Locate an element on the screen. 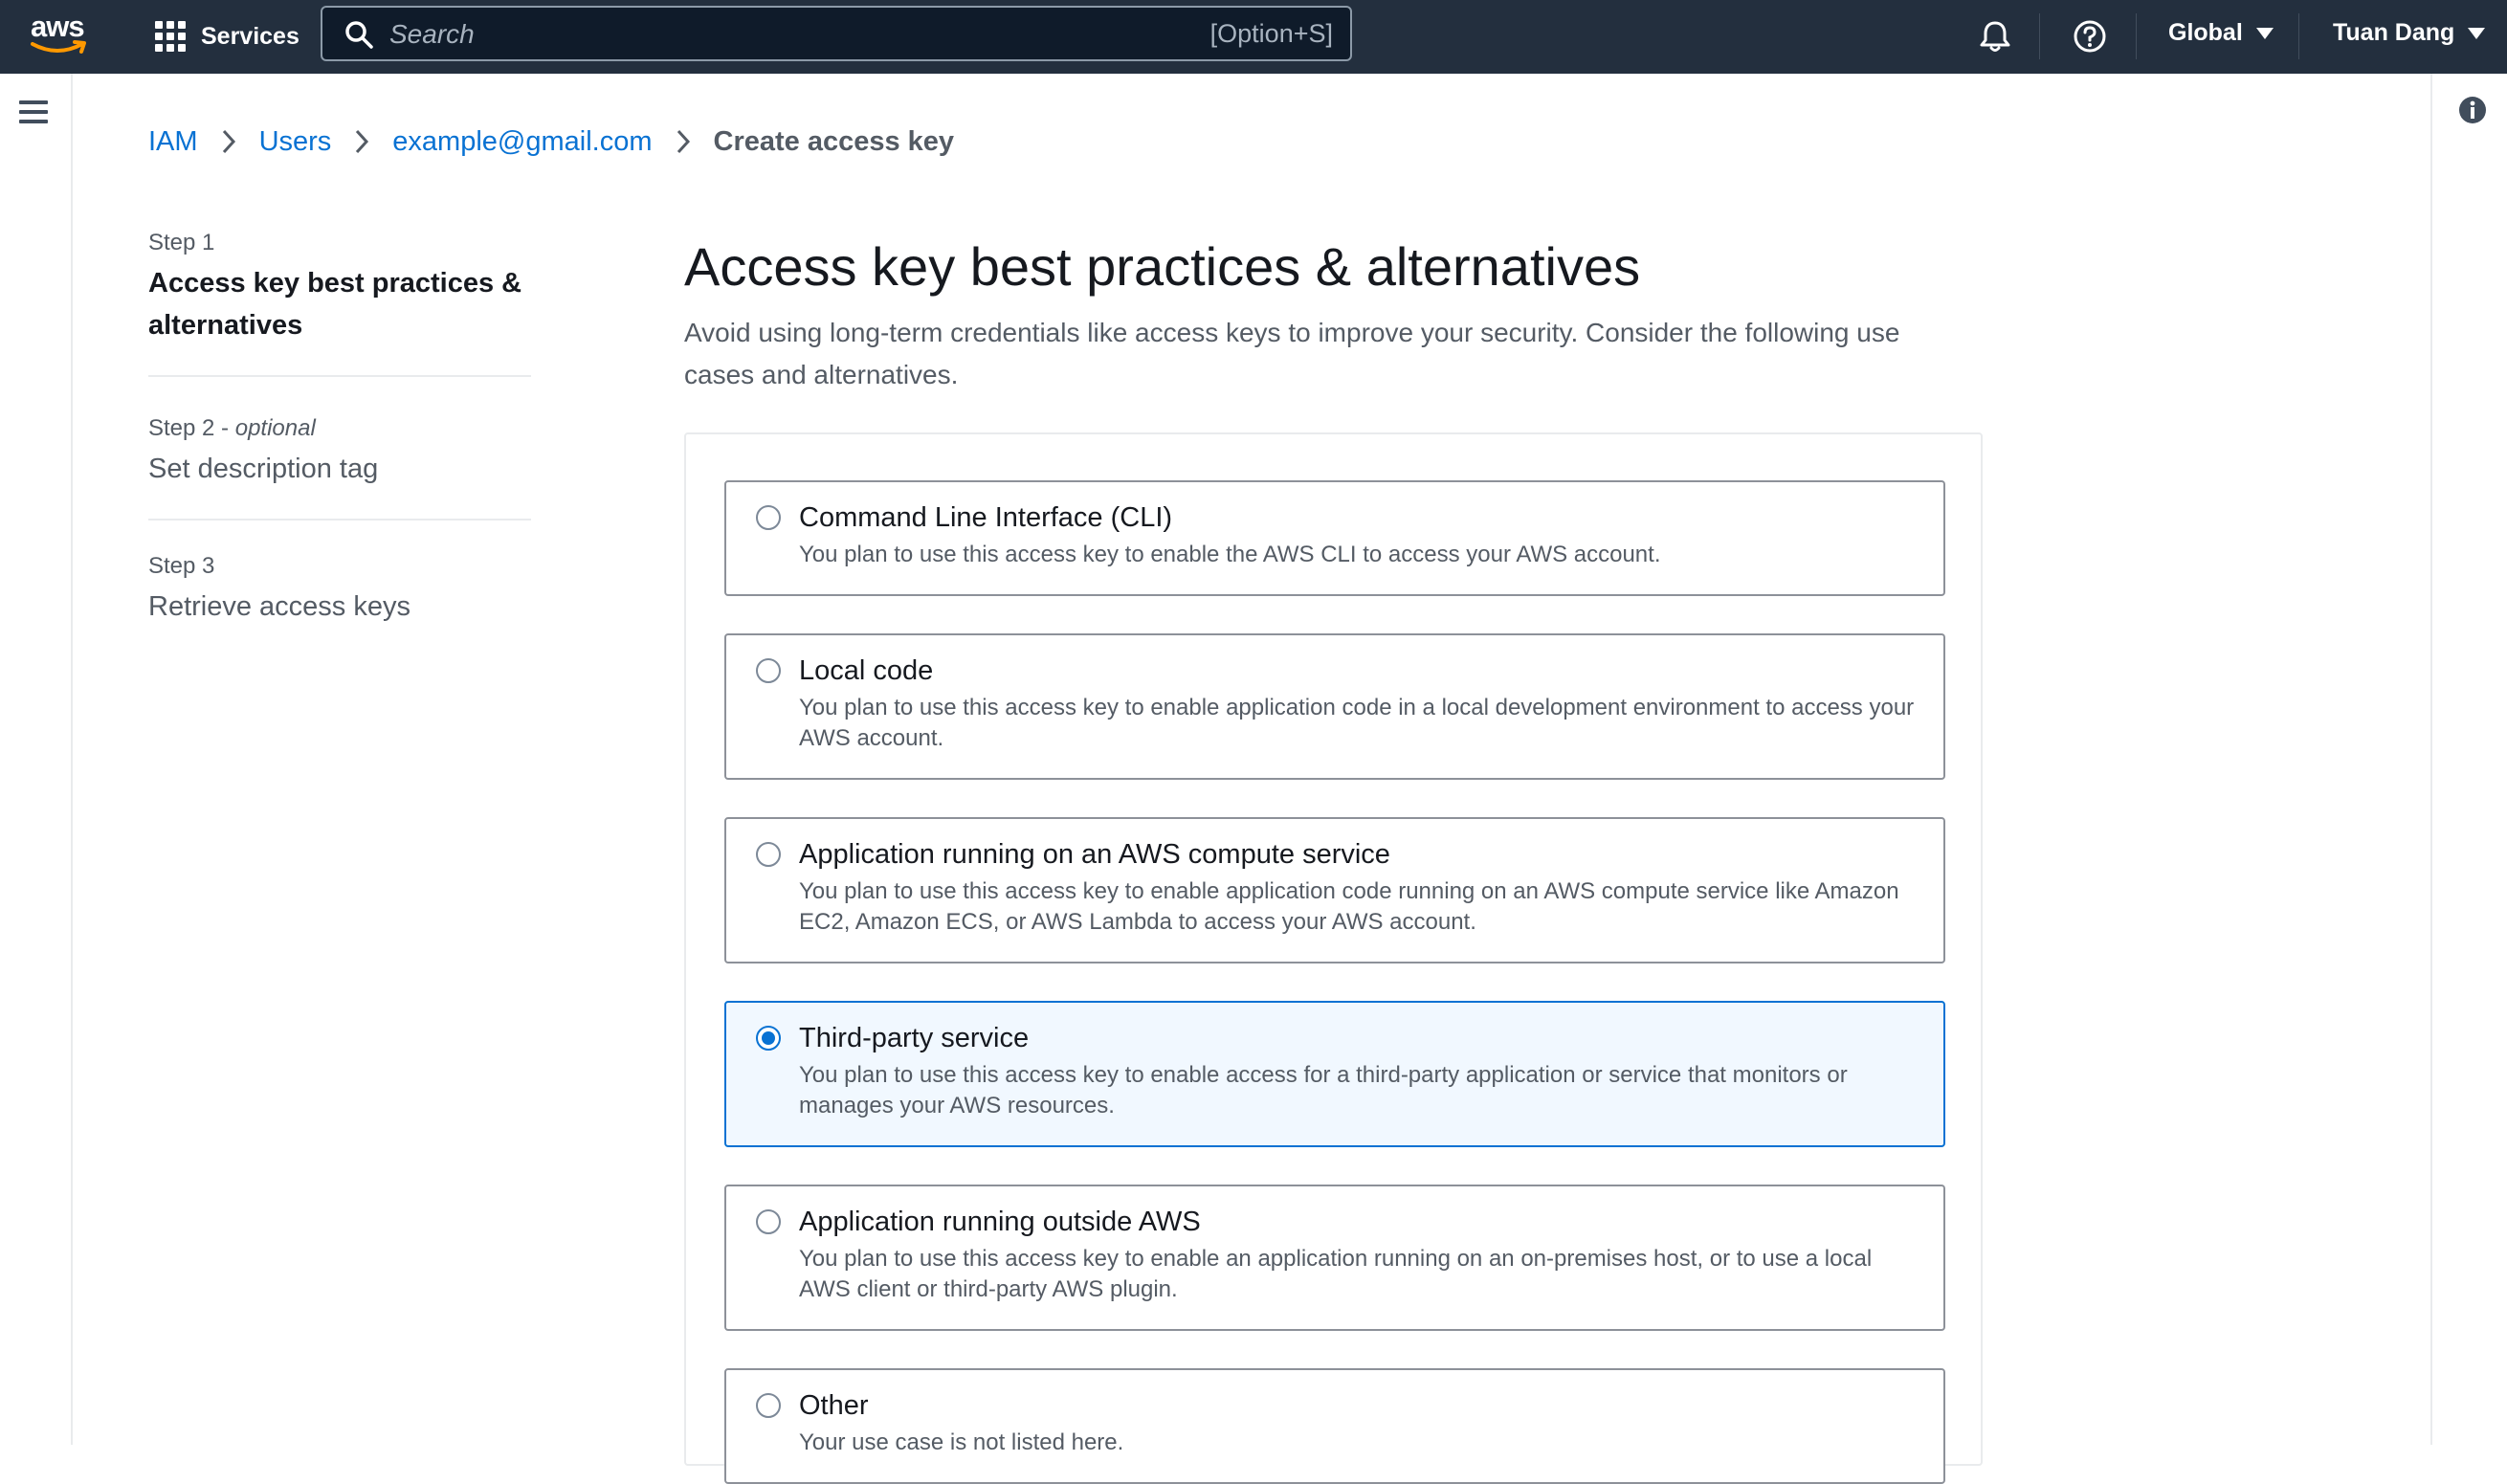 The image size is (2507, 1484). search-input is located at coordinates (763, 34).